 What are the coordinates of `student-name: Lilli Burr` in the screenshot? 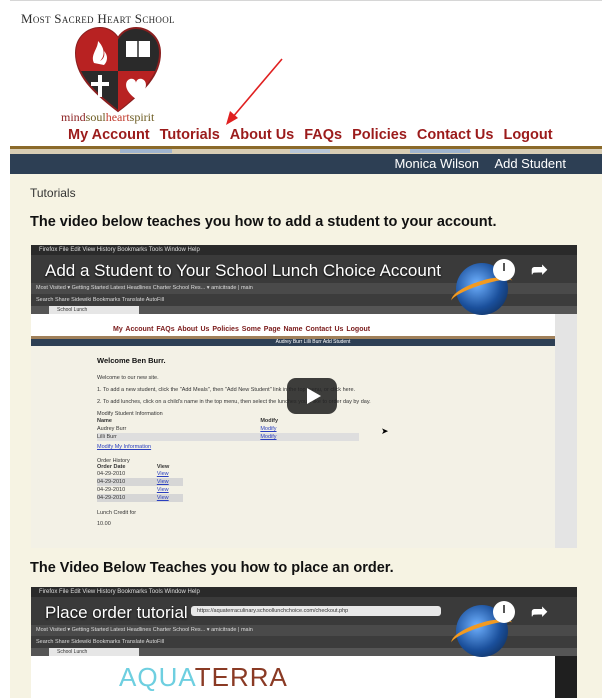 It's located at (179, 437).